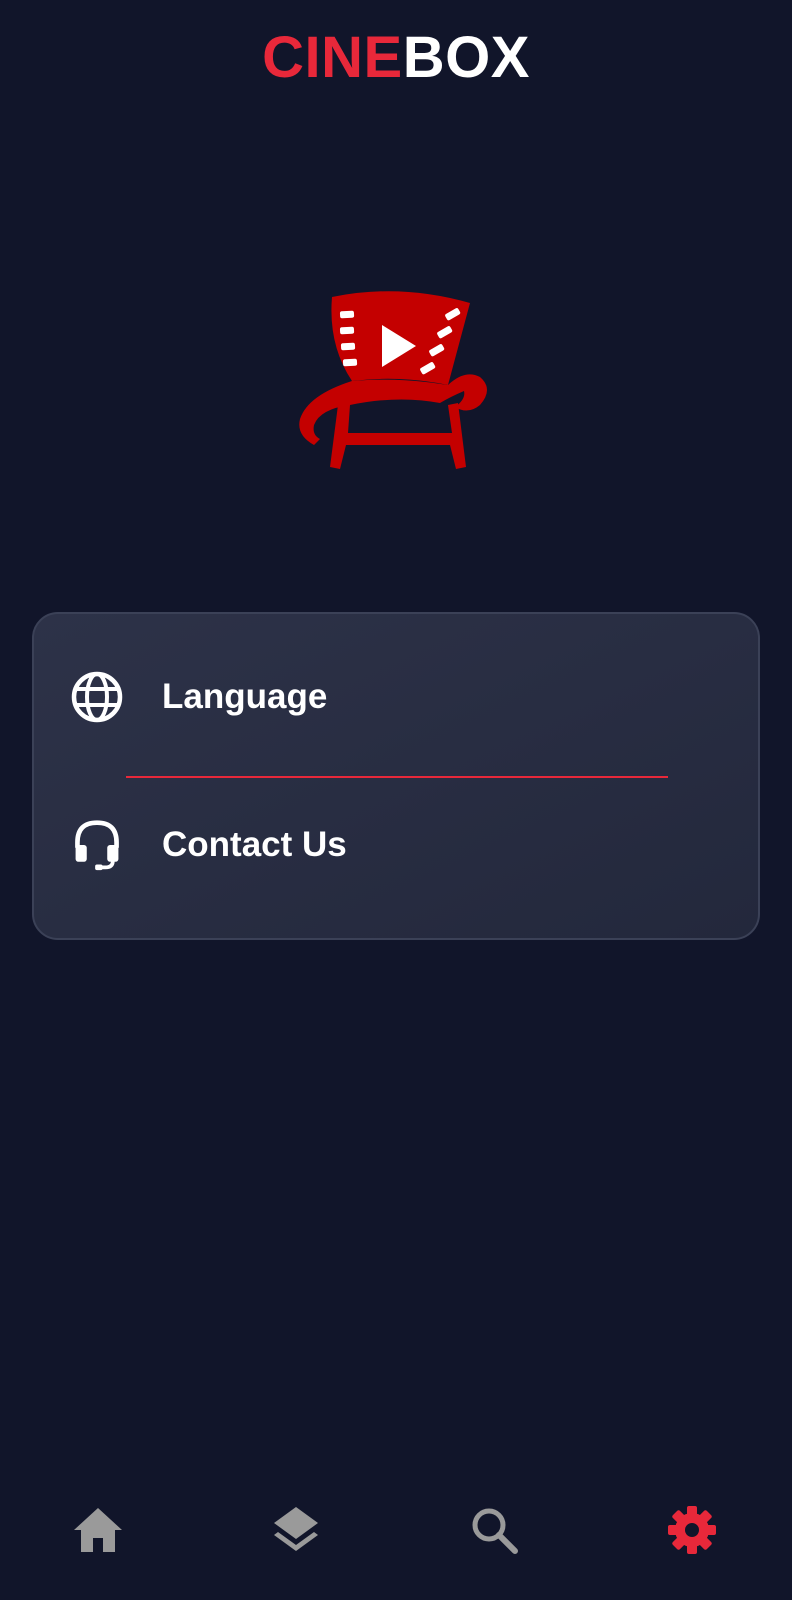 The width and height of the screenshot is (792, 1600). What do you see at coordinates (466, 57) in the screenshot?
I see `app-title-part-box: BOX` at bounding box center [466, 57].